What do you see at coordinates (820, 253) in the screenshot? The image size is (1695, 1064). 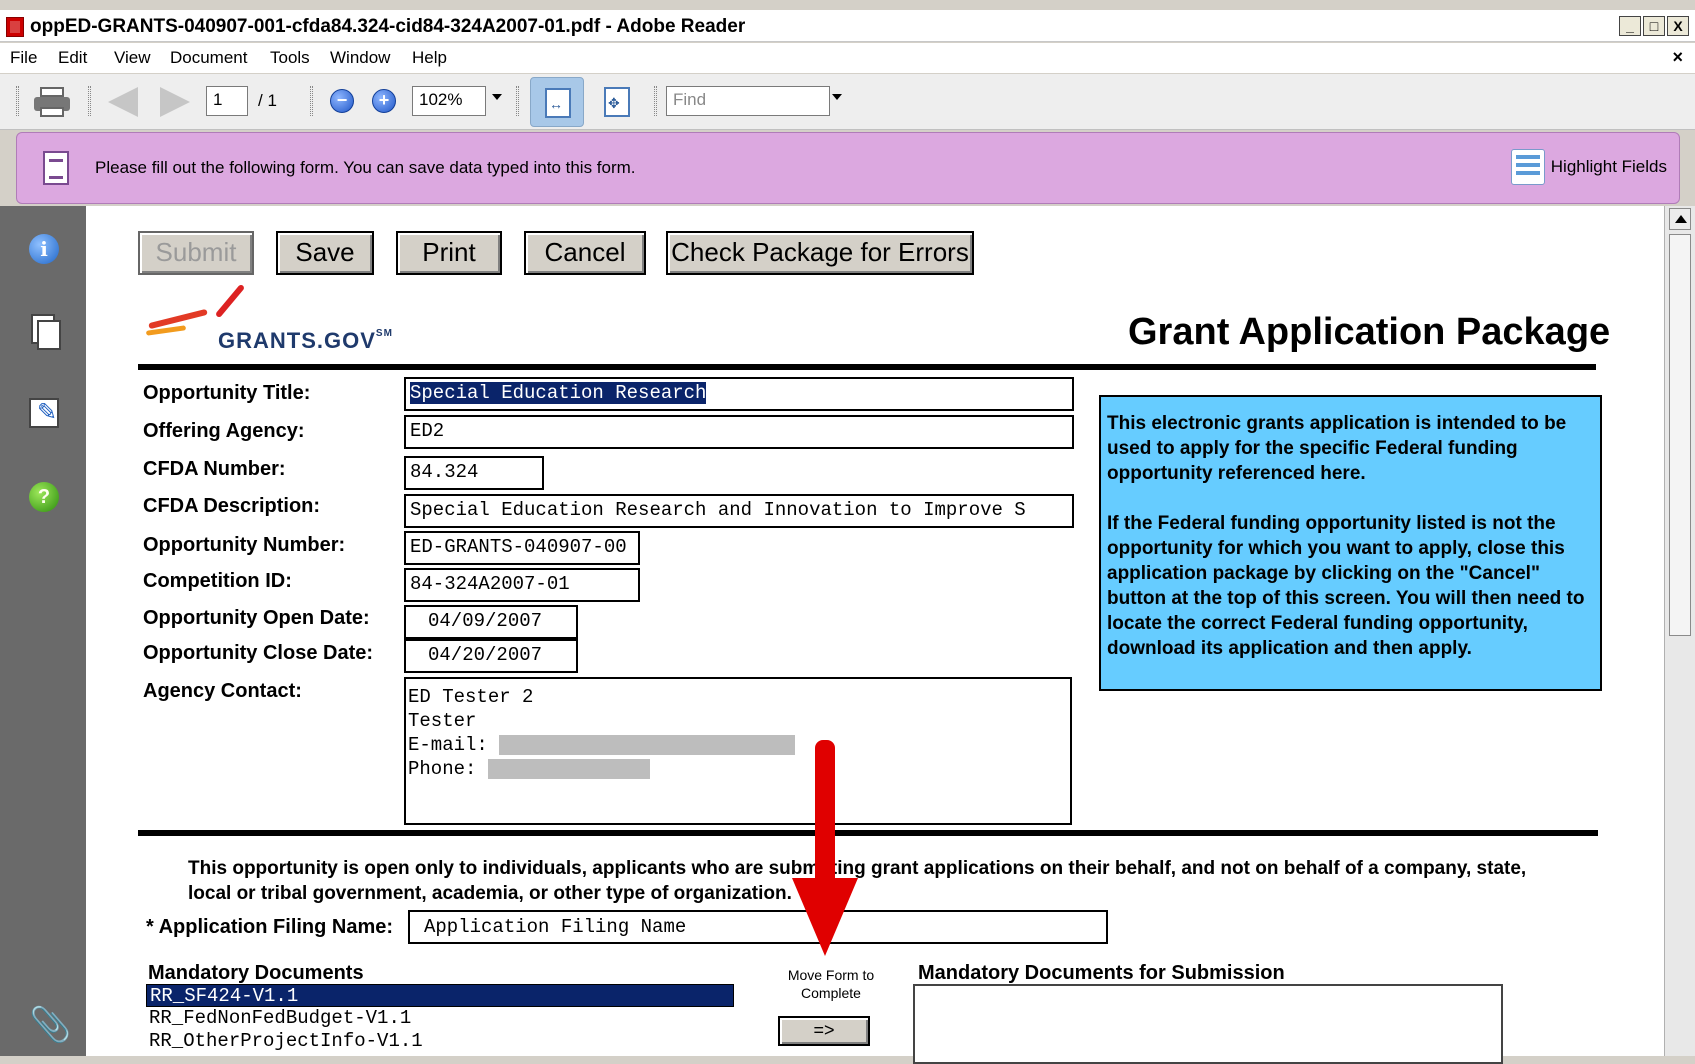 I see `check-package-button: Check Package for Errors` at bounding box center [820, 253].